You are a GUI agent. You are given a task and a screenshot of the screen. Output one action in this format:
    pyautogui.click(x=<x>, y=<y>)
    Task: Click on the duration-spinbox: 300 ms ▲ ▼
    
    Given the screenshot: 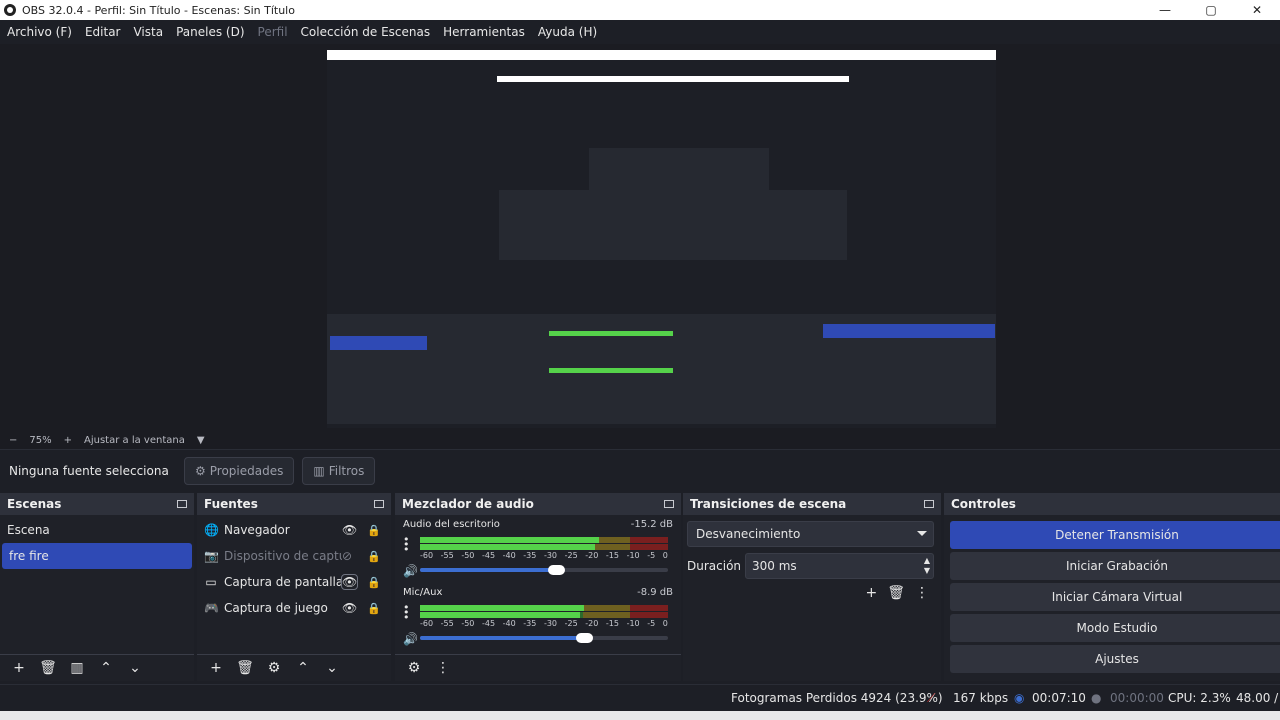 What is the action you would take?
    pyautogui.click(x=839, y=566)
    